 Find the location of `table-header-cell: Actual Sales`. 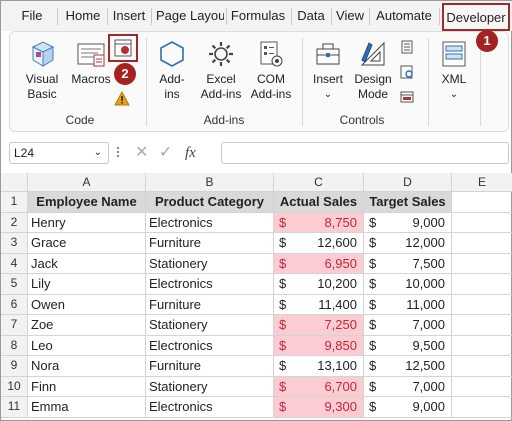

table-header-cell: Actual Sales is located at coordinates (319, 202).